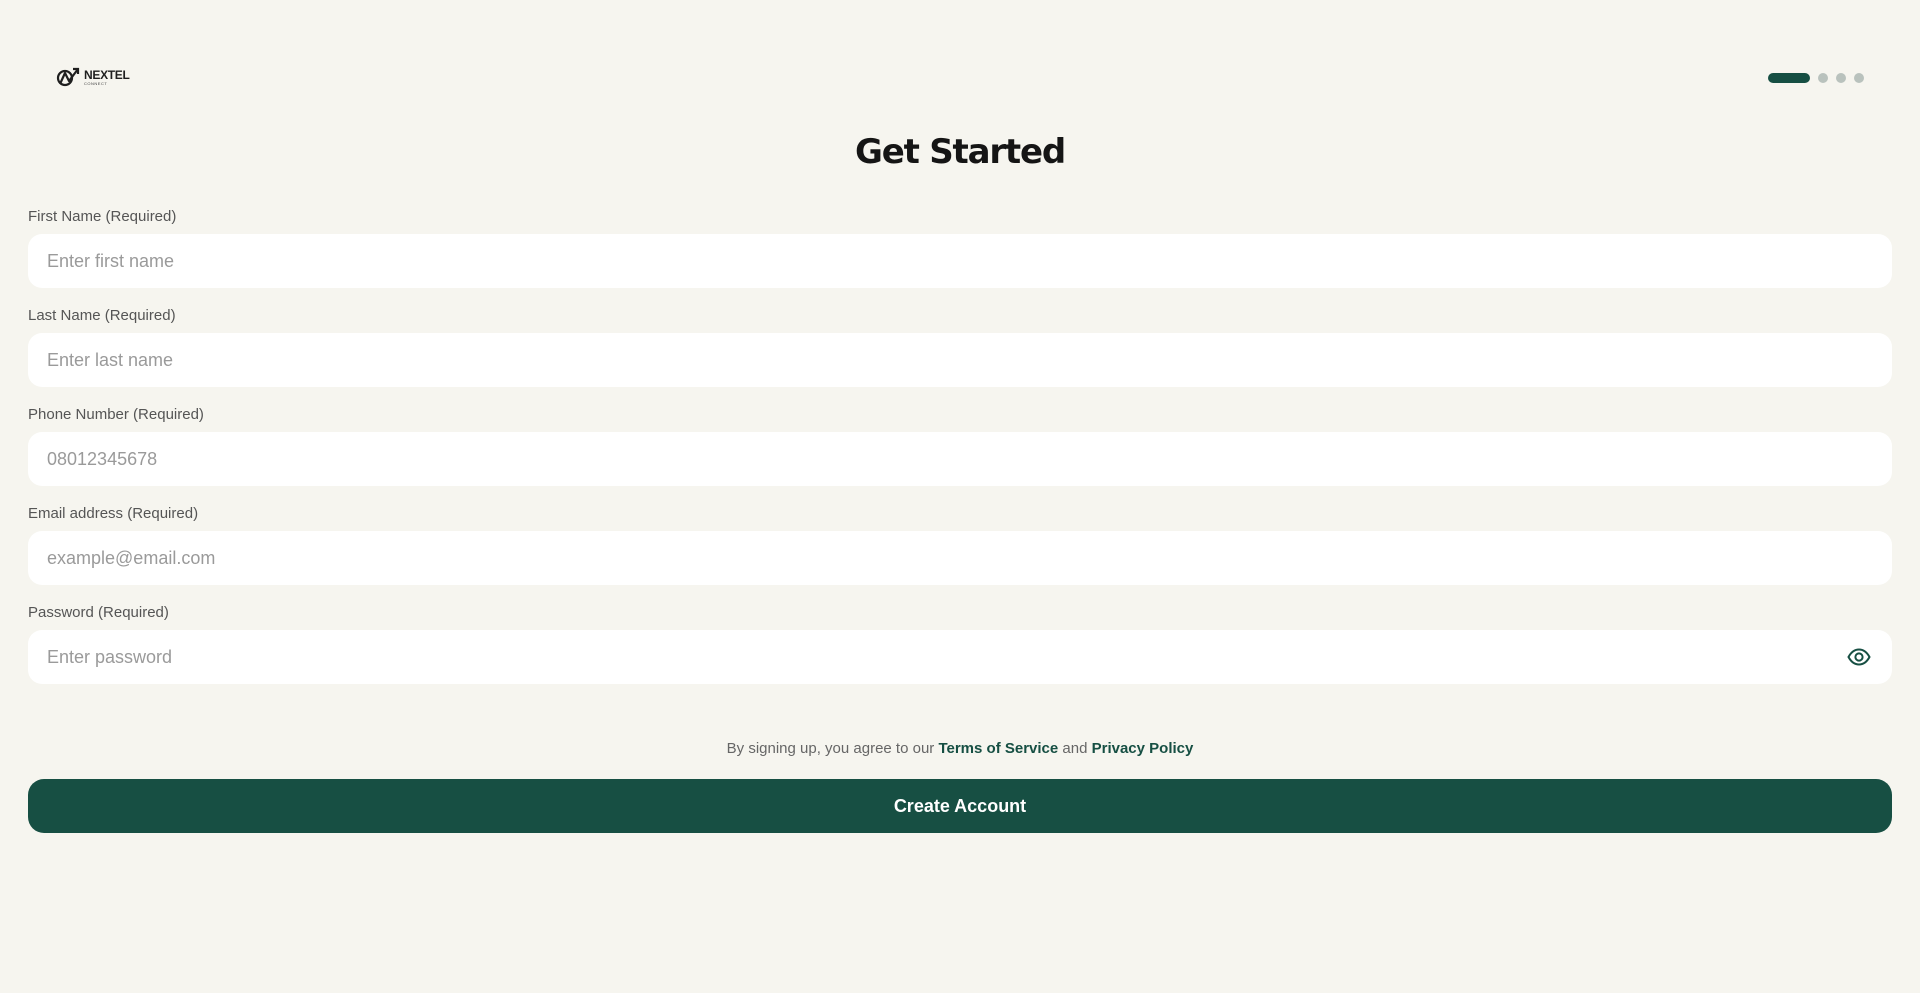 The height and width of the screenshot is (993, 1920). What do you see at coordinates (113, 513) in the screenshot?
I see `email-label: Email address (Required)` at bounding box center [113, 513].